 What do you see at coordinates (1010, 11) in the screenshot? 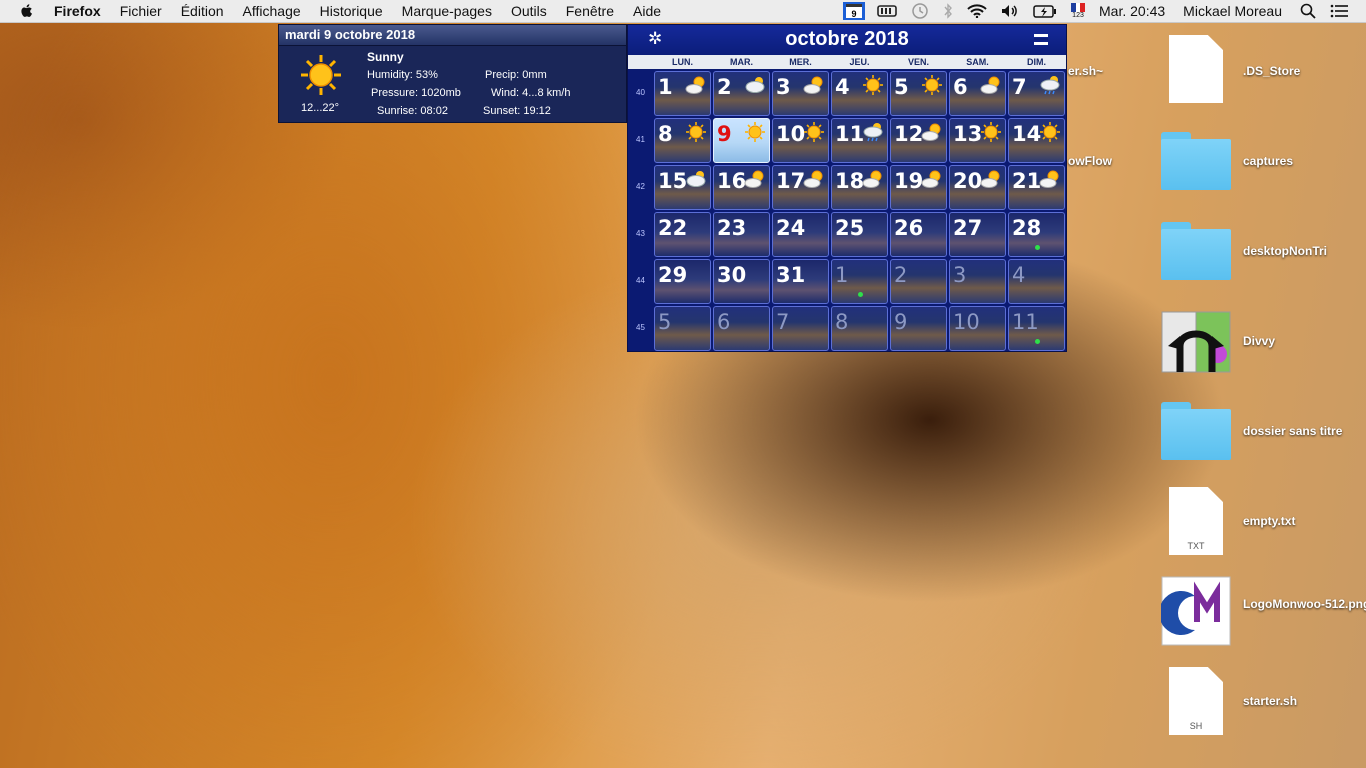
I see `volume-icon` at bounding box center [1010, 11].